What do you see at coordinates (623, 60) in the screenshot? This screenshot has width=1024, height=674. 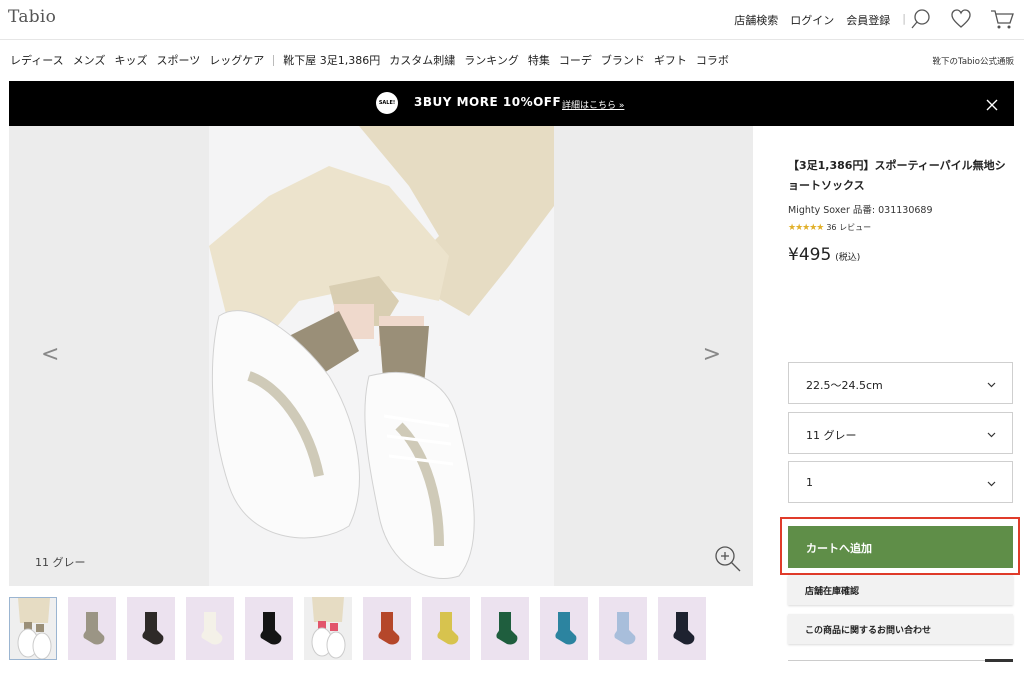 I see `nav-item-brand: ブランド` at bounding box center [623, 60].